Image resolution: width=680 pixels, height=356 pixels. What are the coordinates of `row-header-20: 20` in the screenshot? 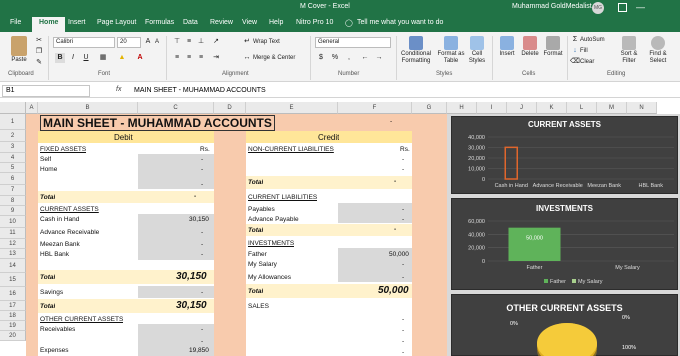 It's located at (13, 336).